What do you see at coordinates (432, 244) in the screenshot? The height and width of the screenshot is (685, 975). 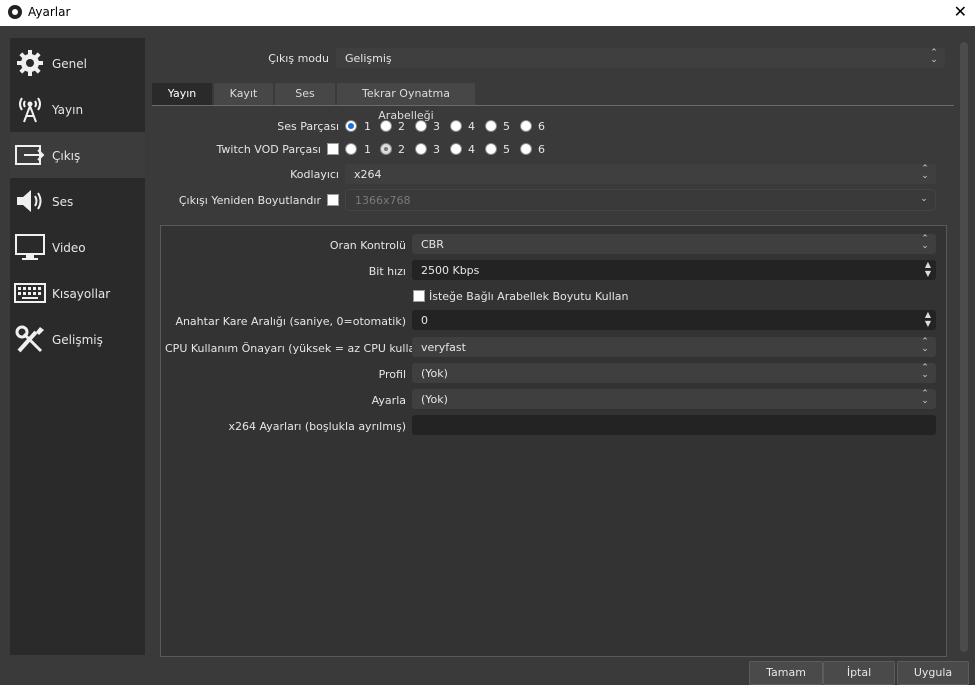 I see `rate-control-value: CBR` at bounding box center [432, 244].